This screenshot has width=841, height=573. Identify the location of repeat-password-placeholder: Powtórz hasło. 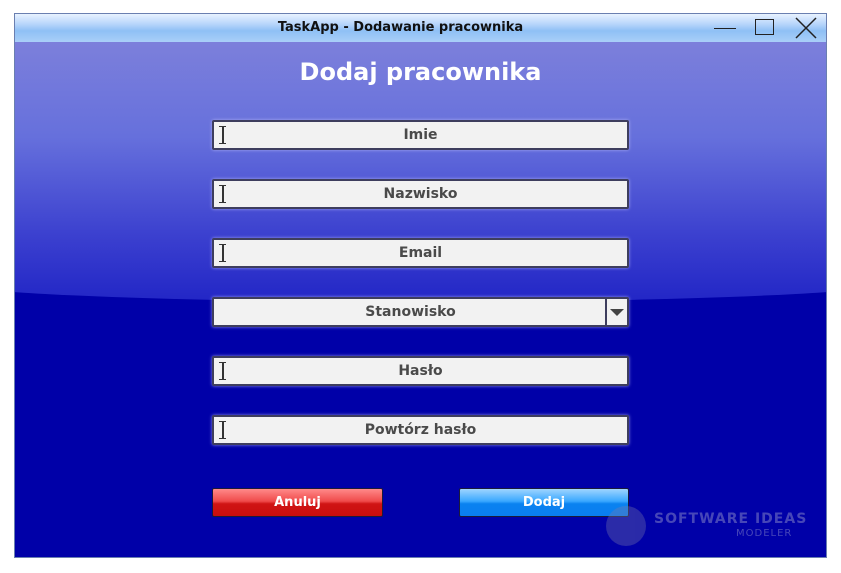
(420, 430).